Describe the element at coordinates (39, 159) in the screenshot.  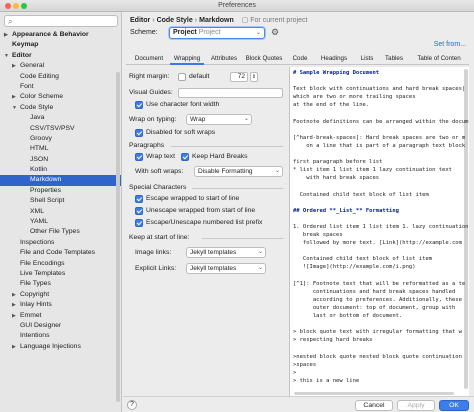
I see `sidebar-item-label: JSON` at that location.